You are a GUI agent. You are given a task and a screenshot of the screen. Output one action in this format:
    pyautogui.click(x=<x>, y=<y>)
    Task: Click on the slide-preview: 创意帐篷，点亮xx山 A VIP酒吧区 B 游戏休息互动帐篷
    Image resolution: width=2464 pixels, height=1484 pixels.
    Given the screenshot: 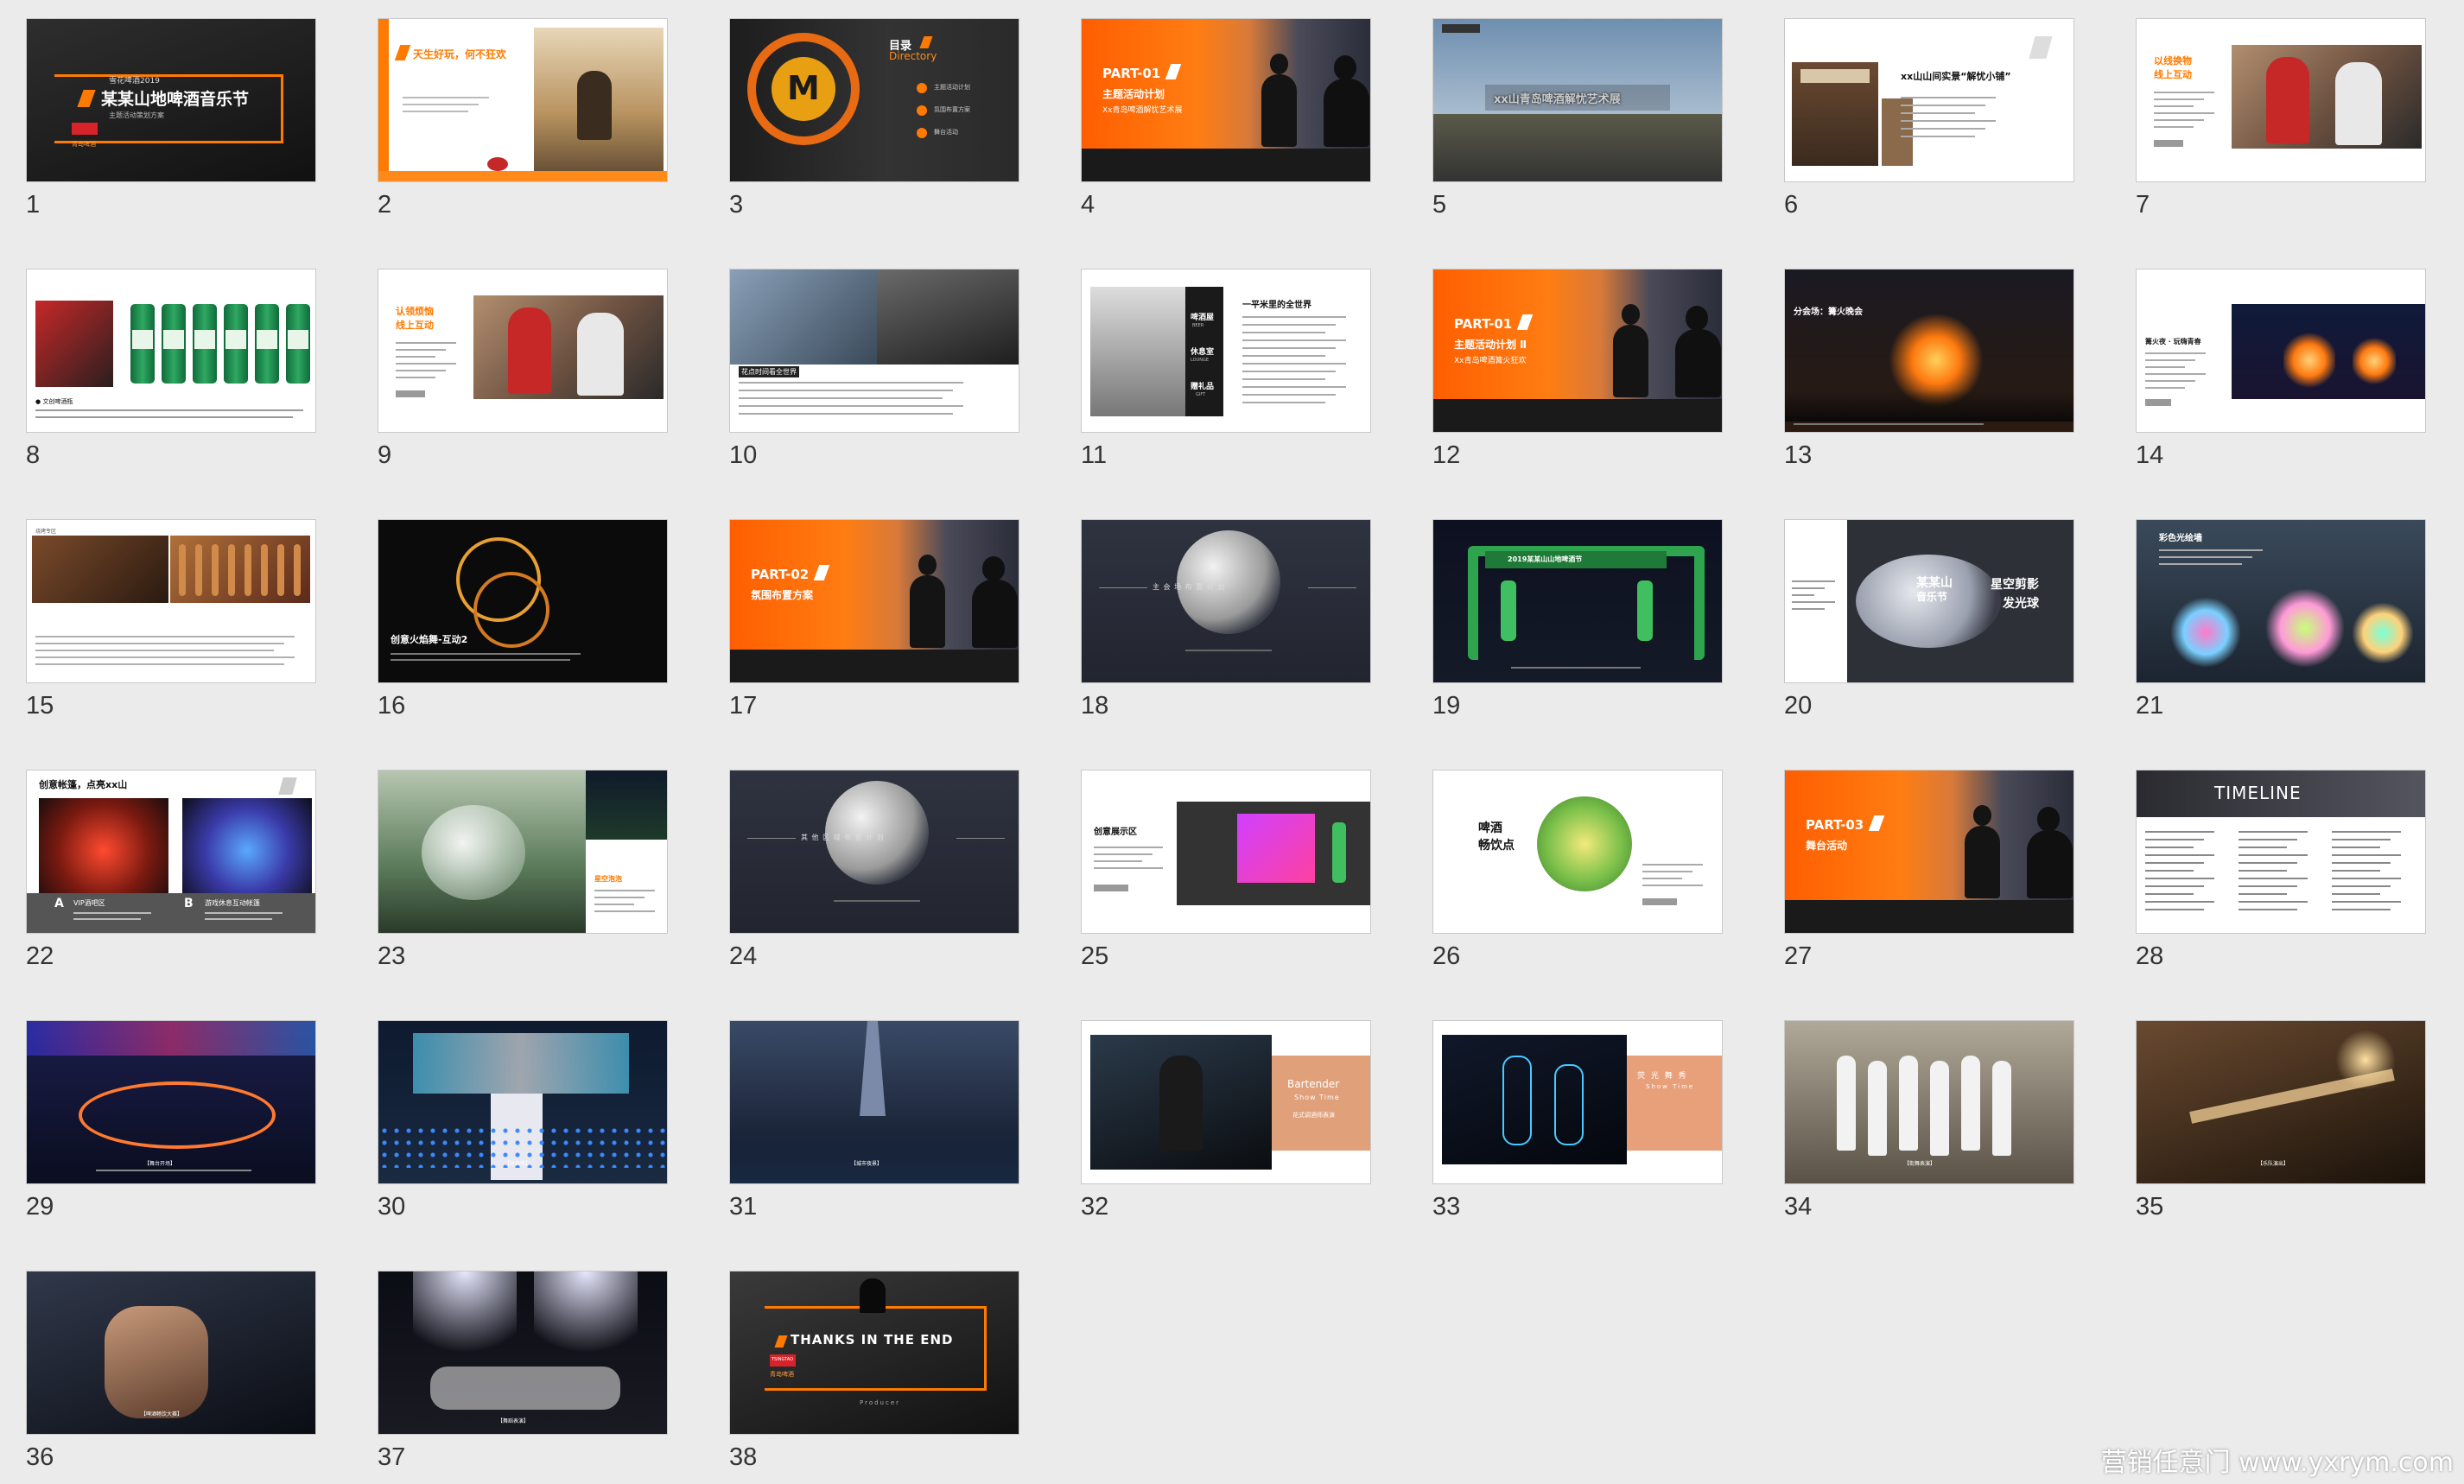 What is the action you would take?
    pyautogui.click(x=171, y=852)
    